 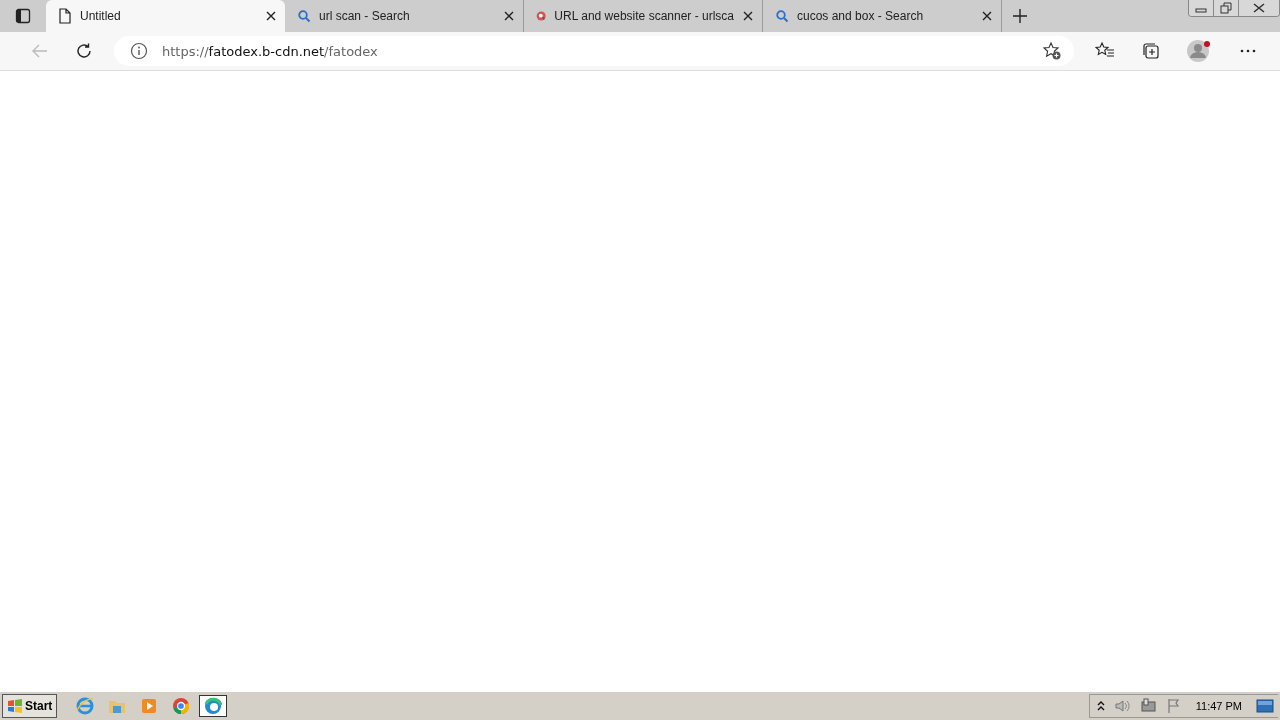 I want to click on page-icon, so click(x=65, y=16).